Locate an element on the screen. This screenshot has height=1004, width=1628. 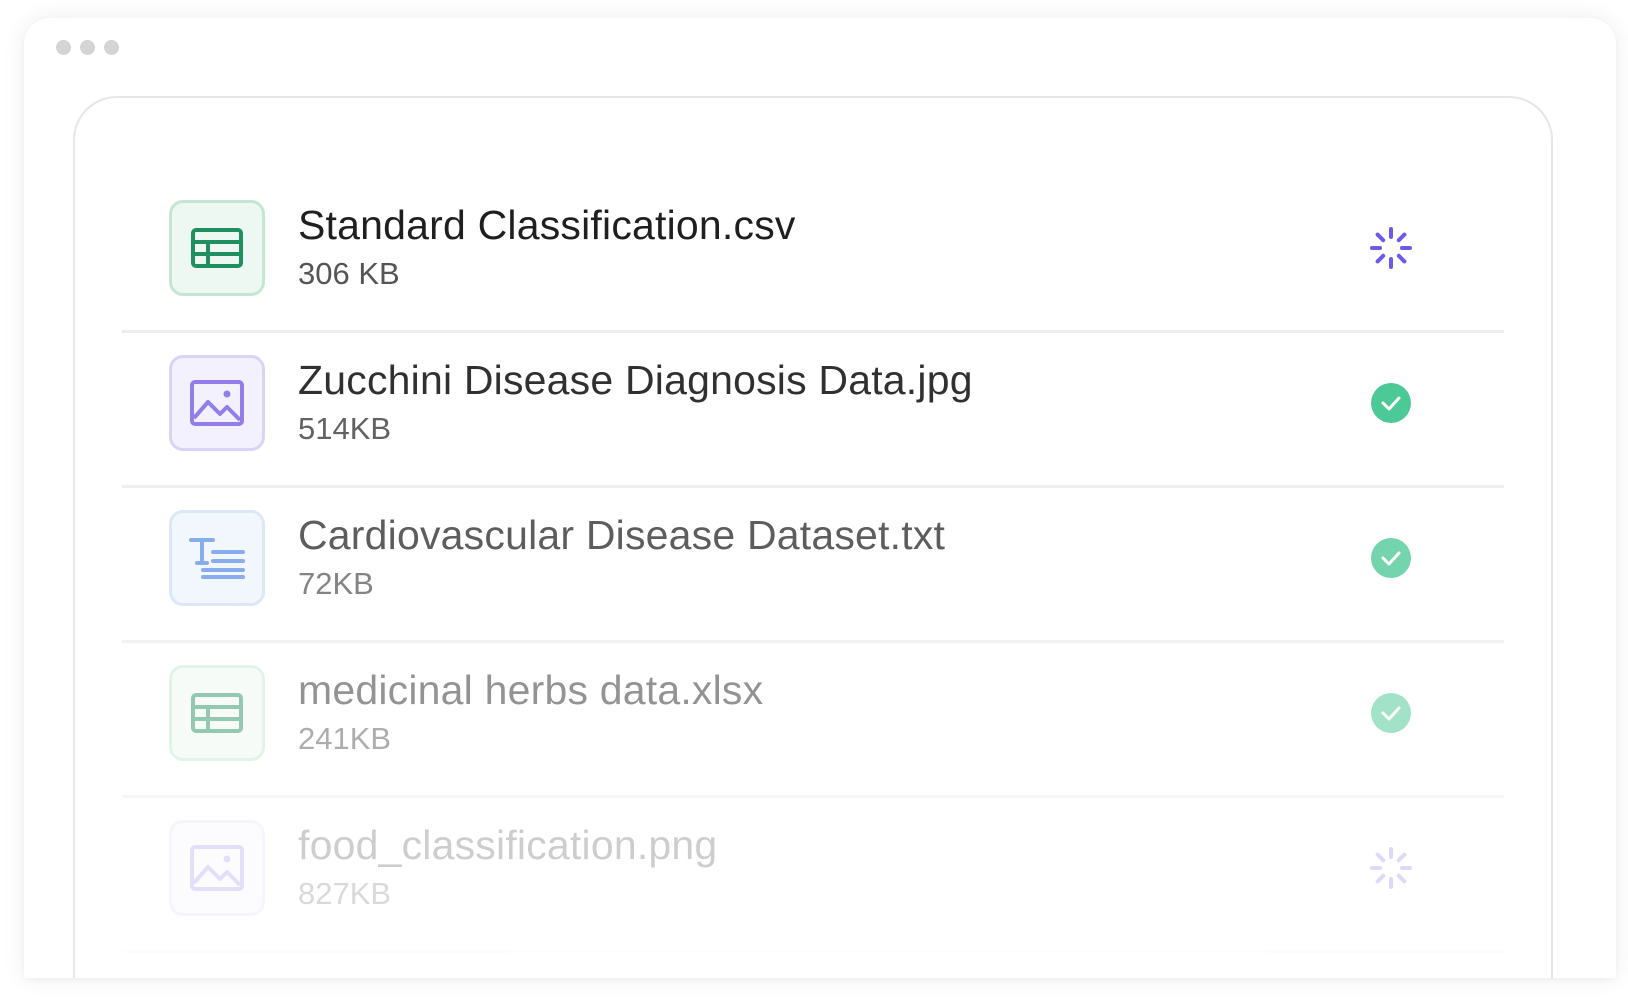
file-row: Cardiovascular Disease Dataset.txt 72KB is located at coordinates (813, 565).